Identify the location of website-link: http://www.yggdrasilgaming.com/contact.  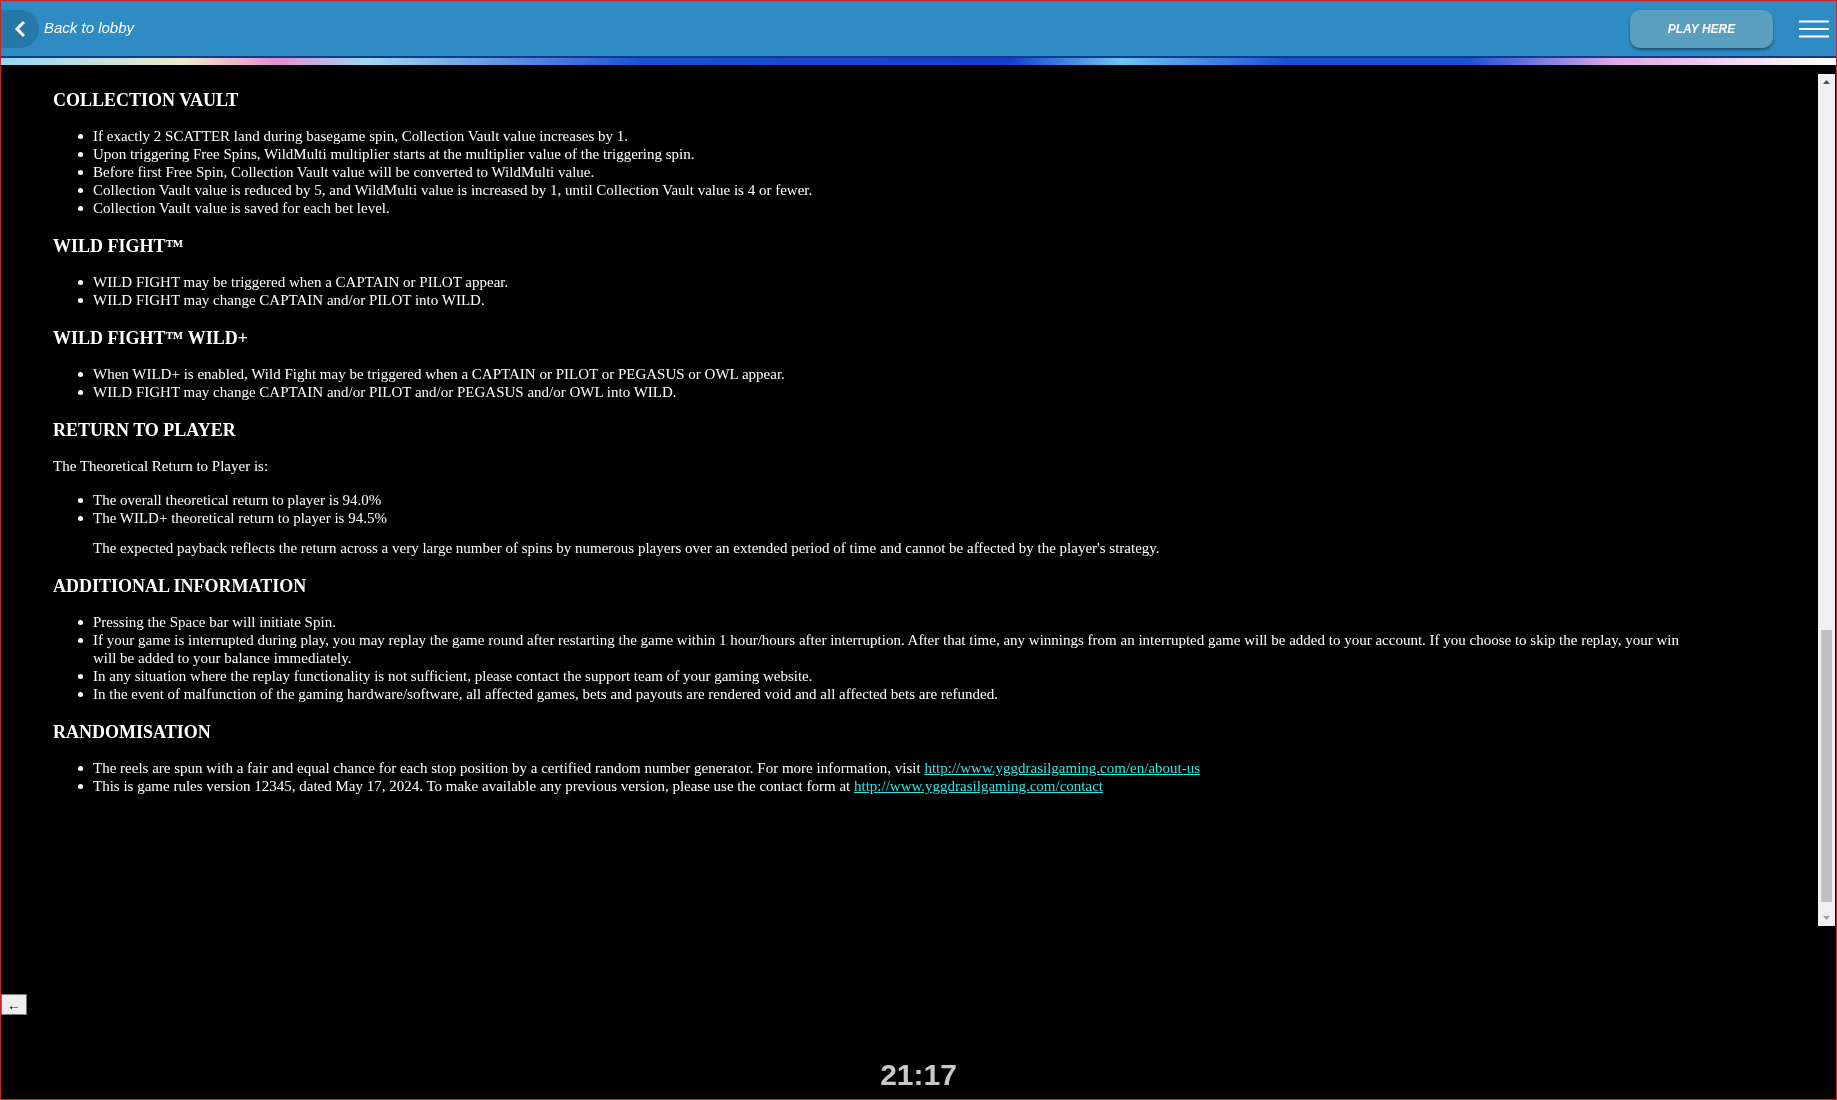
(978, 786).